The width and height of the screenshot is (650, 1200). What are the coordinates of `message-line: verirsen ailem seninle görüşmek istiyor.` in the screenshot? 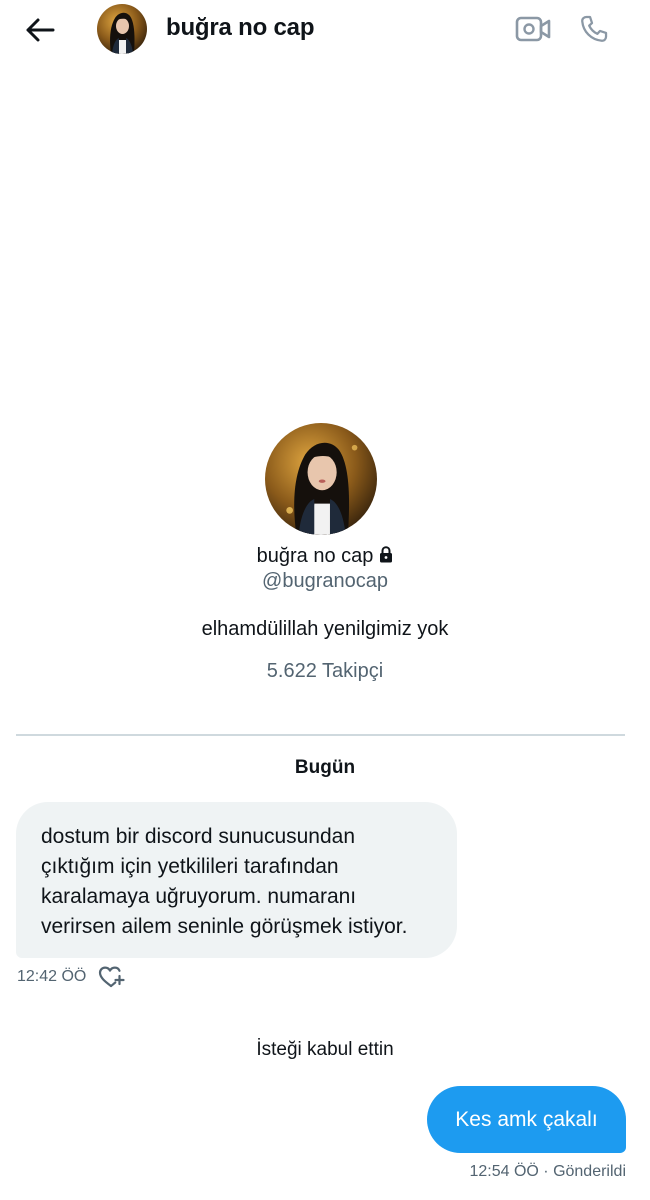 It's located at (224, 926).